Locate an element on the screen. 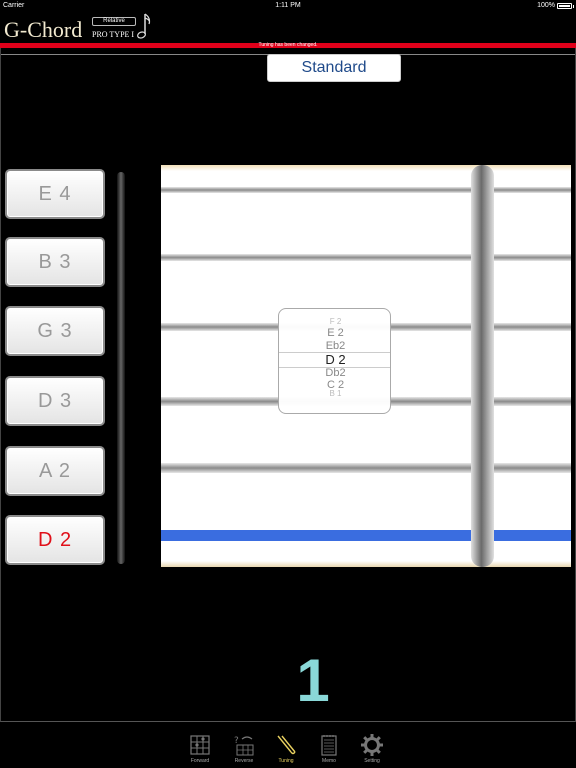 The image size is (576, 768). tab-setting: Setting is located at coordinates (372, 750).